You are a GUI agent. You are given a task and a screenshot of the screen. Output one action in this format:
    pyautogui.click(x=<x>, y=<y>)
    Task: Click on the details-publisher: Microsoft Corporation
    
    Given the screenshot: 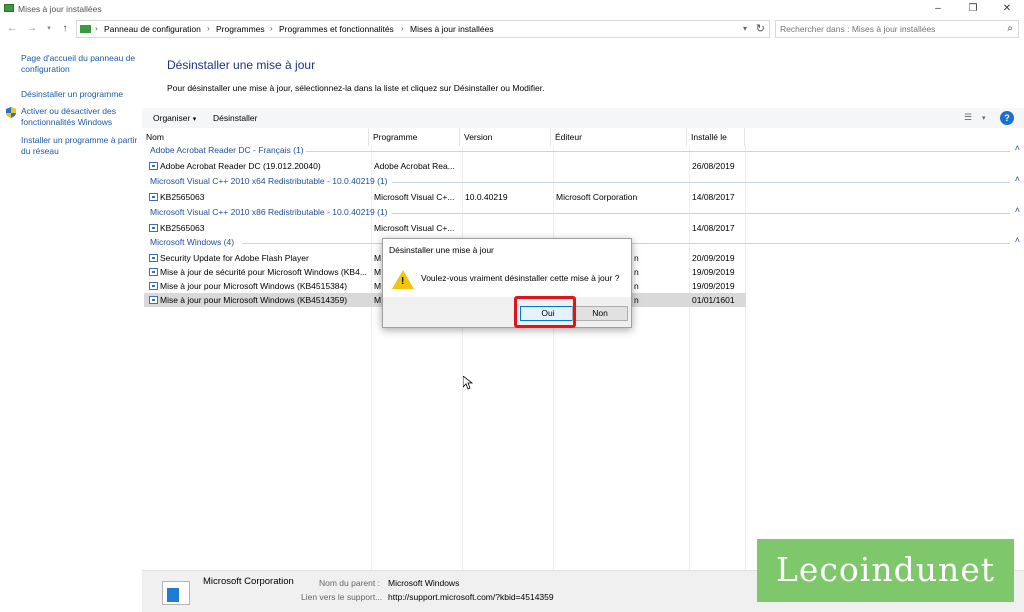 What is the action you would take?
    pyautogui.click(x=248, y=581)
    